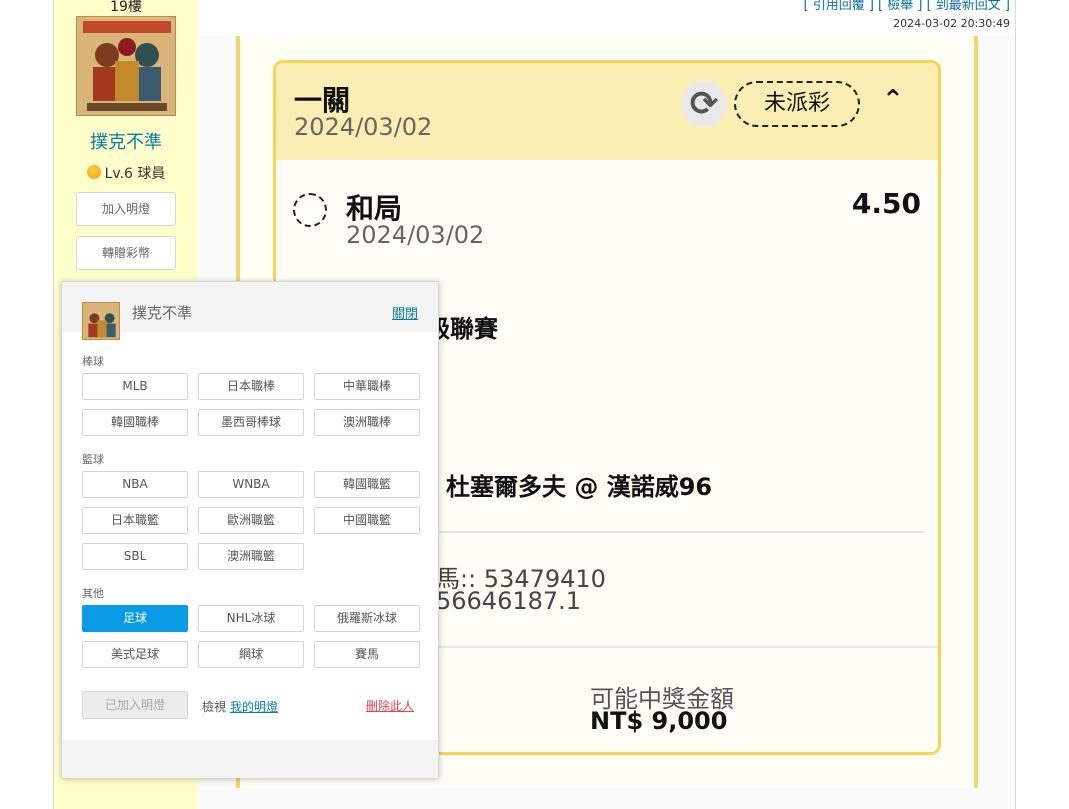  What do you see at coordinates (976, 412) in the screenshot?
I see `slip-edge-right` at bounding box center [976, 412].